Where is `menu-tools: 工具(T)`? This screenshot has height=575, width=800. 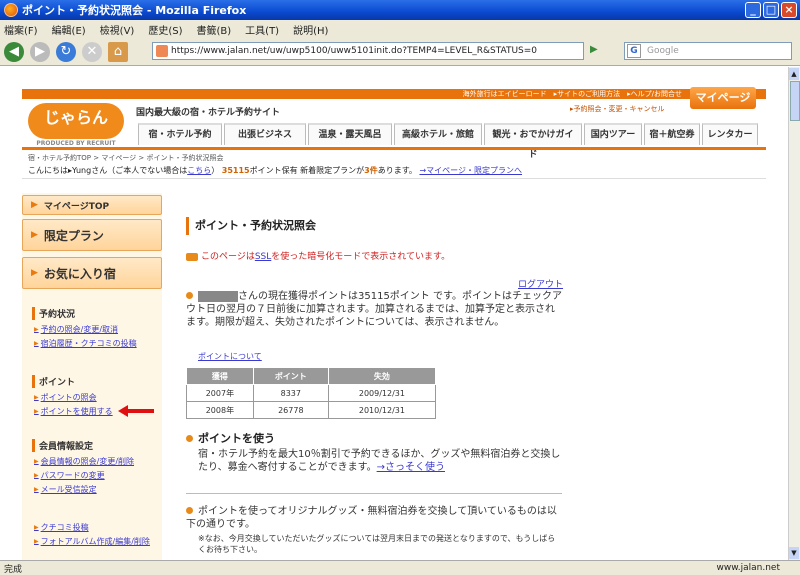
menu-tools: 工具(T) is located at coordinates (262, 29).